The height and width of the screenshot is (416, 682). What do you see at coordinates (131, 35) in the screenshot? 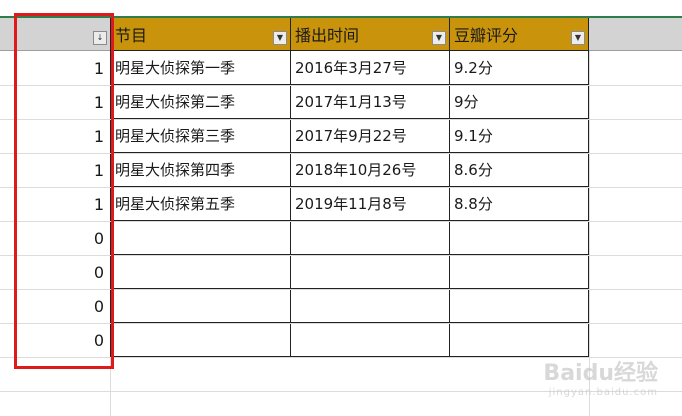
I see `program-header-label: 节目` at bounding box center [131, 35].